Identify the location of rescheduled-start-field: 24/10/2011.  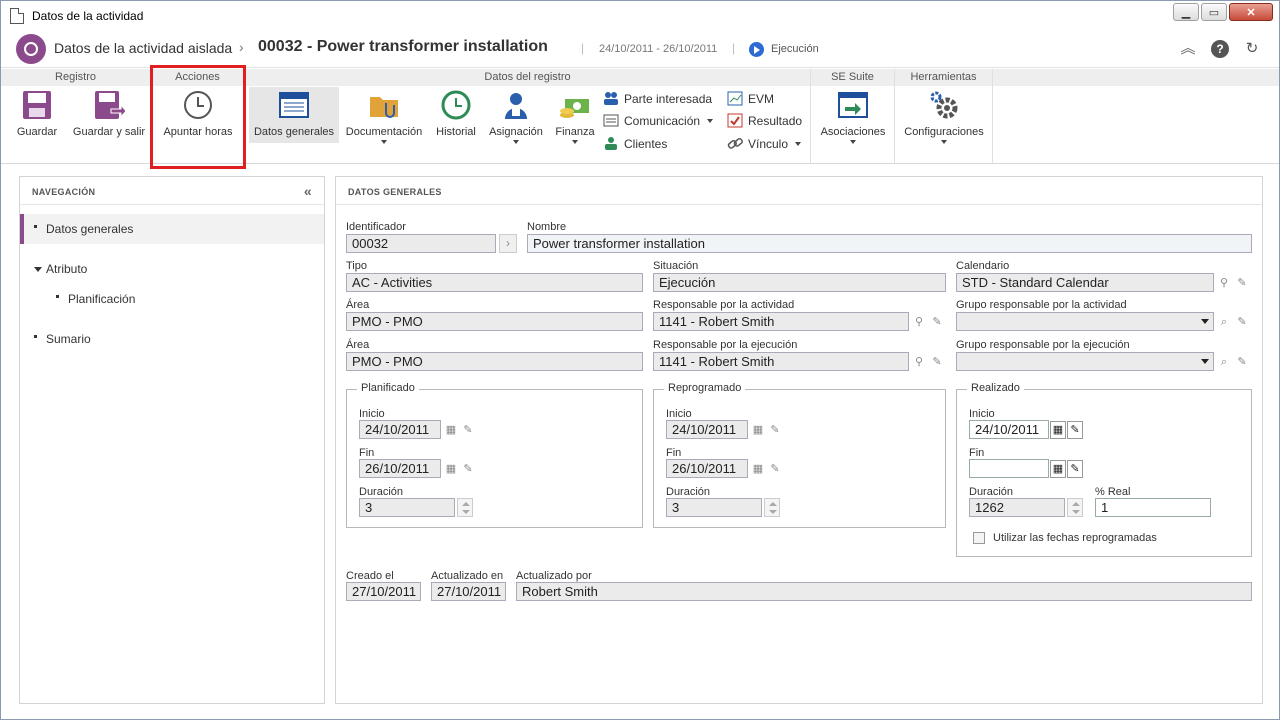
(707, 429).